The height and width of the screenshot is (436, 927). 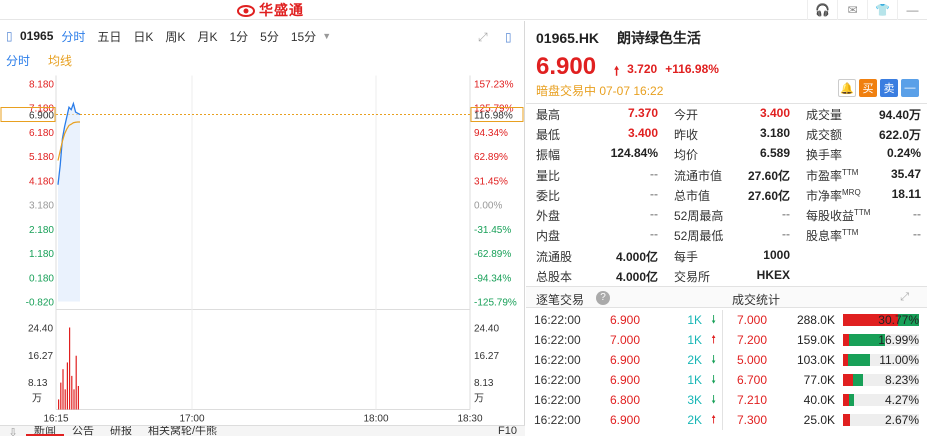 What do you see at coordinates (479, 399) in the screenshot?
I see `volume-unit-label-right: 万` at bounding box center [479, 399].